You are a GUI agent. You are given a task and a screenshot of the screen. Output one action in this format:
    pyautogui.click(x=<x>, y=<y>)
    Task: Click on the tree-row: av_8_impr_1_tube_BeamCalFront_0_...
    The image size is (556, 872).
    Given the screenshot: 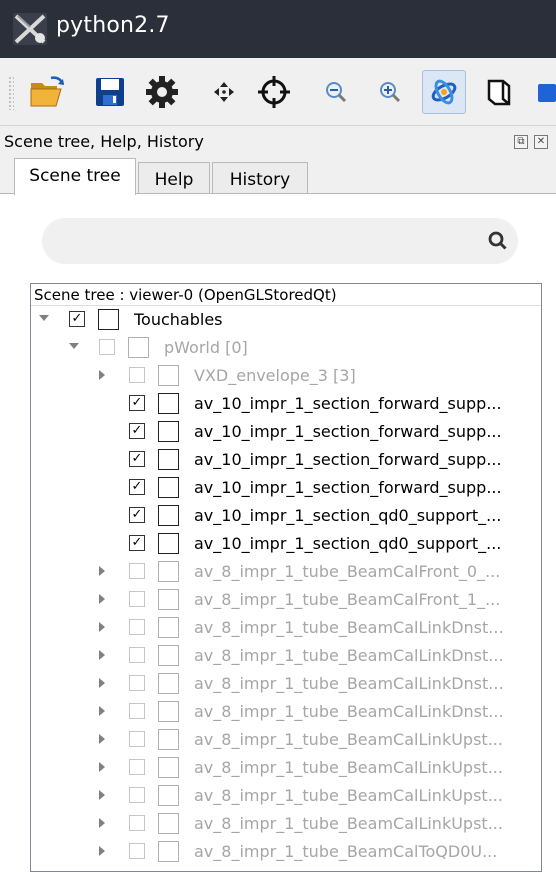 What is the action you would take?
    pyautogui.click(x=286, y=572)
    